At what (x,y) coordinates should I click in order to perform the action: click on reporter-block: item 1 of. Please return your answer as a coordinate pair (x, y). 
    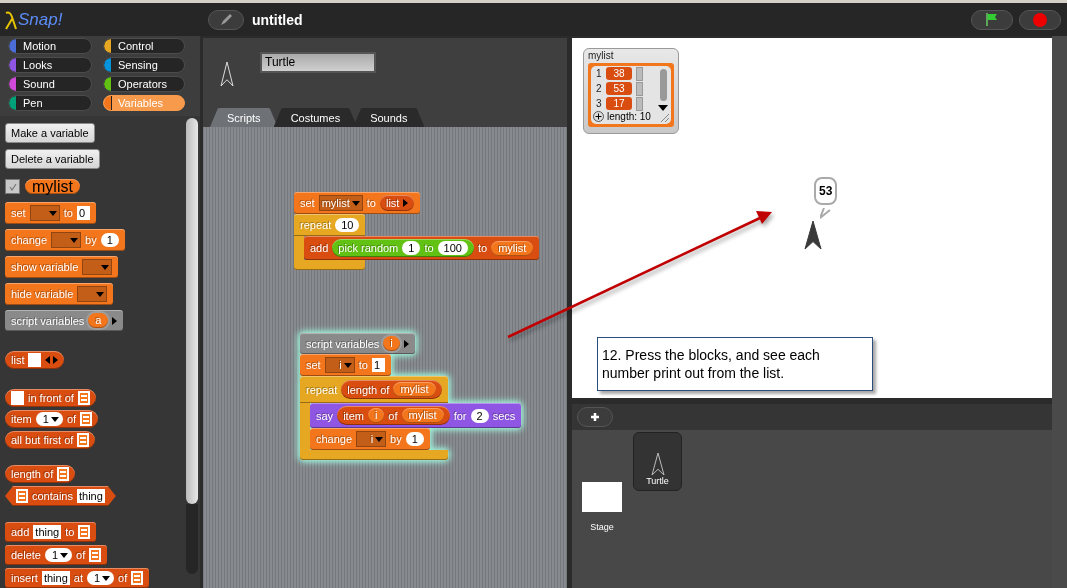
    Looking at the image, I should click on (52, 419).